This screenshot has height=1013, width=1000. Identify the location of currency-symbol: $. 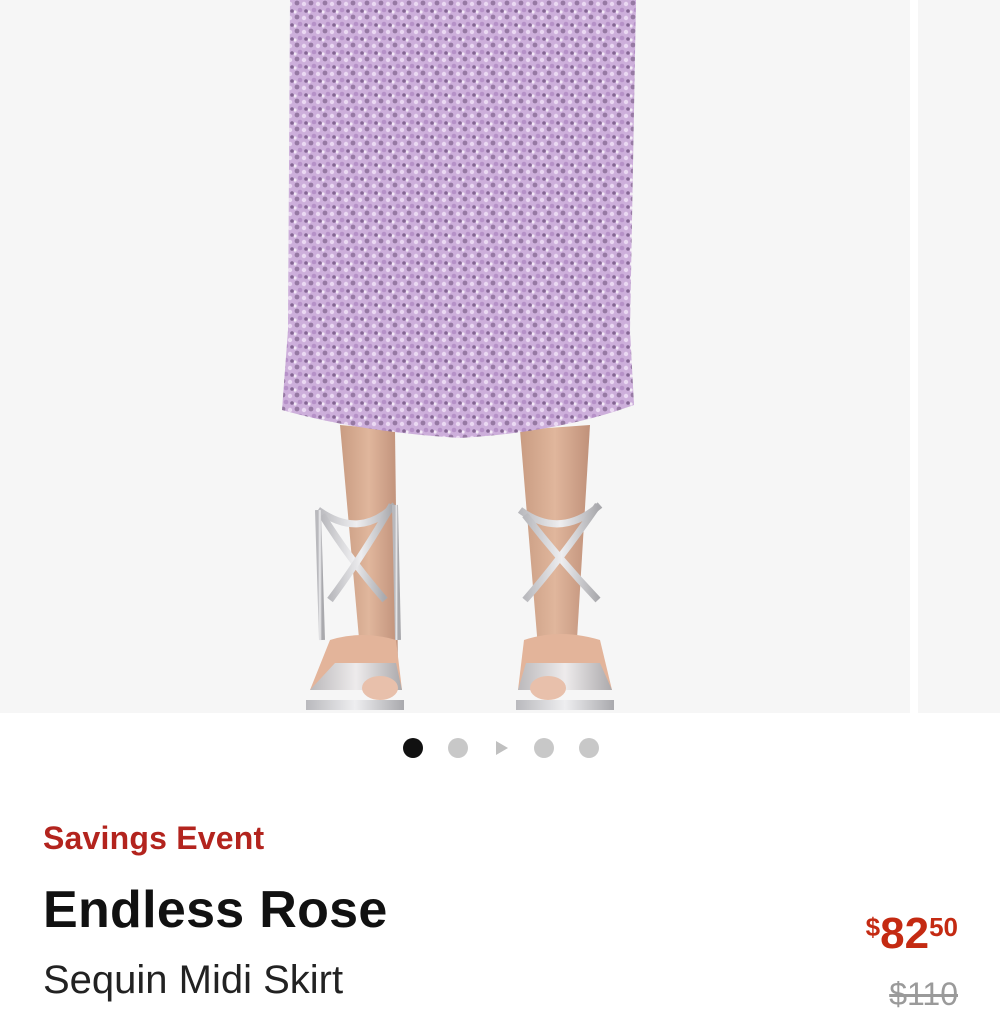
(873, 927).